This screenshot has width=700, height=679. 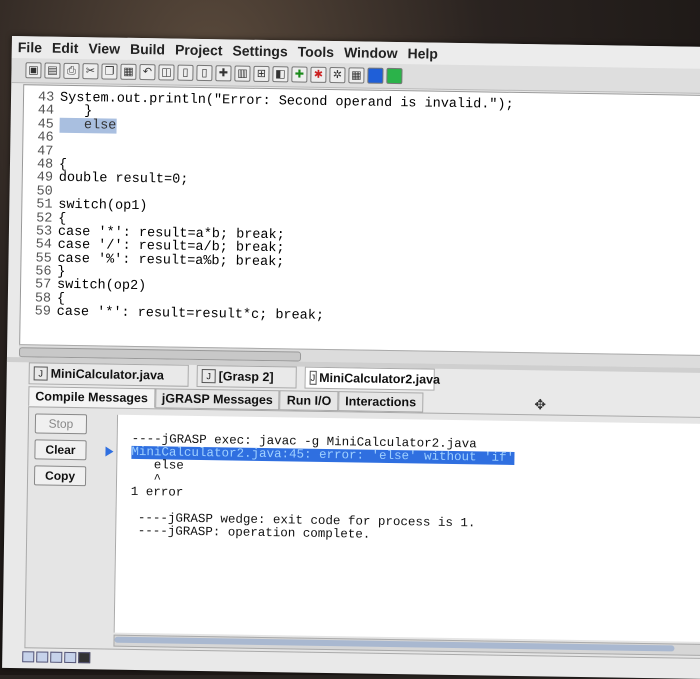 I want to click on status-bar, so click(x=56, y=656).